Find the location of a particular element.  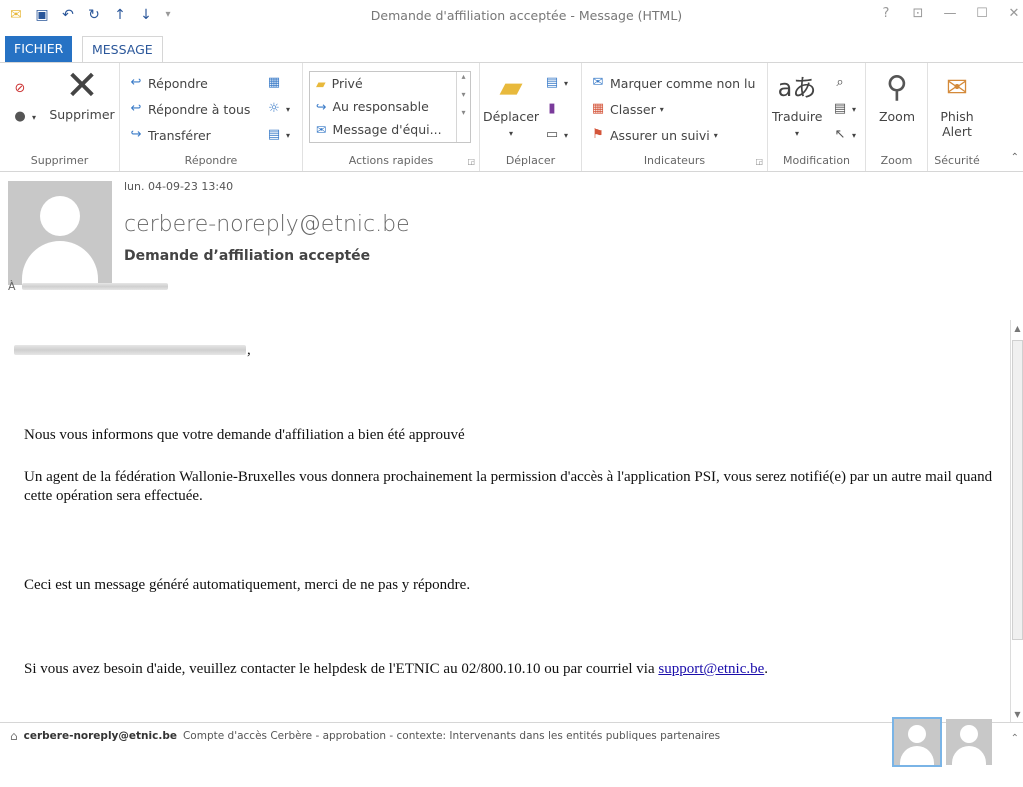

recipients-line: À is located at coordinates (88, 286).